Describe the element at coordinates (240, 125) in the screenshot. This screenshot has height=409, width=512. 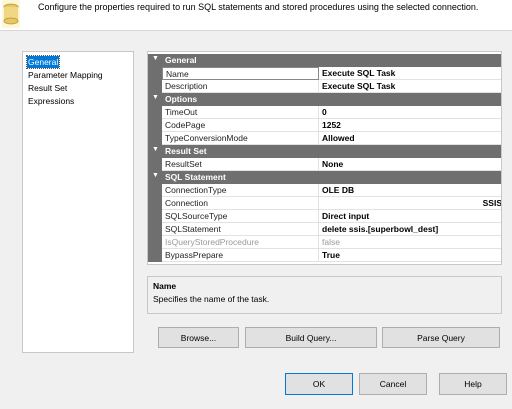
I see `property-name: CodePage` at that location.